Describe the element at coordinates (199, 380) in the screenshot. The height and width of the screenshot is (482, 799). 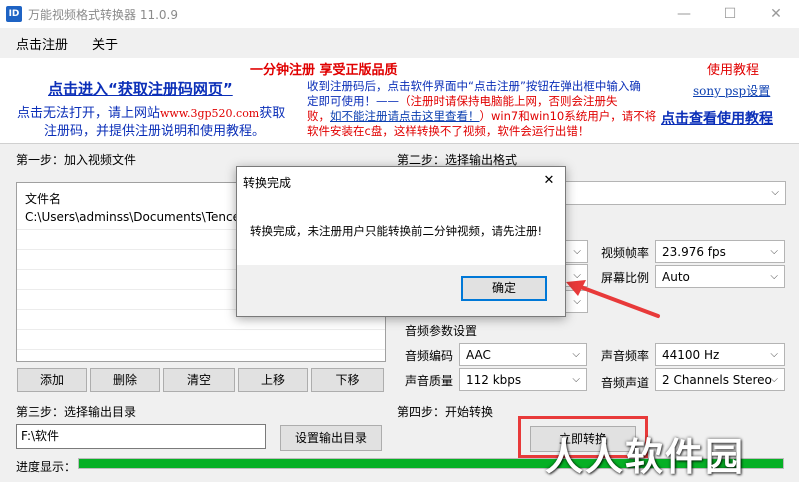
I see `clear-button: 清空` at that location.